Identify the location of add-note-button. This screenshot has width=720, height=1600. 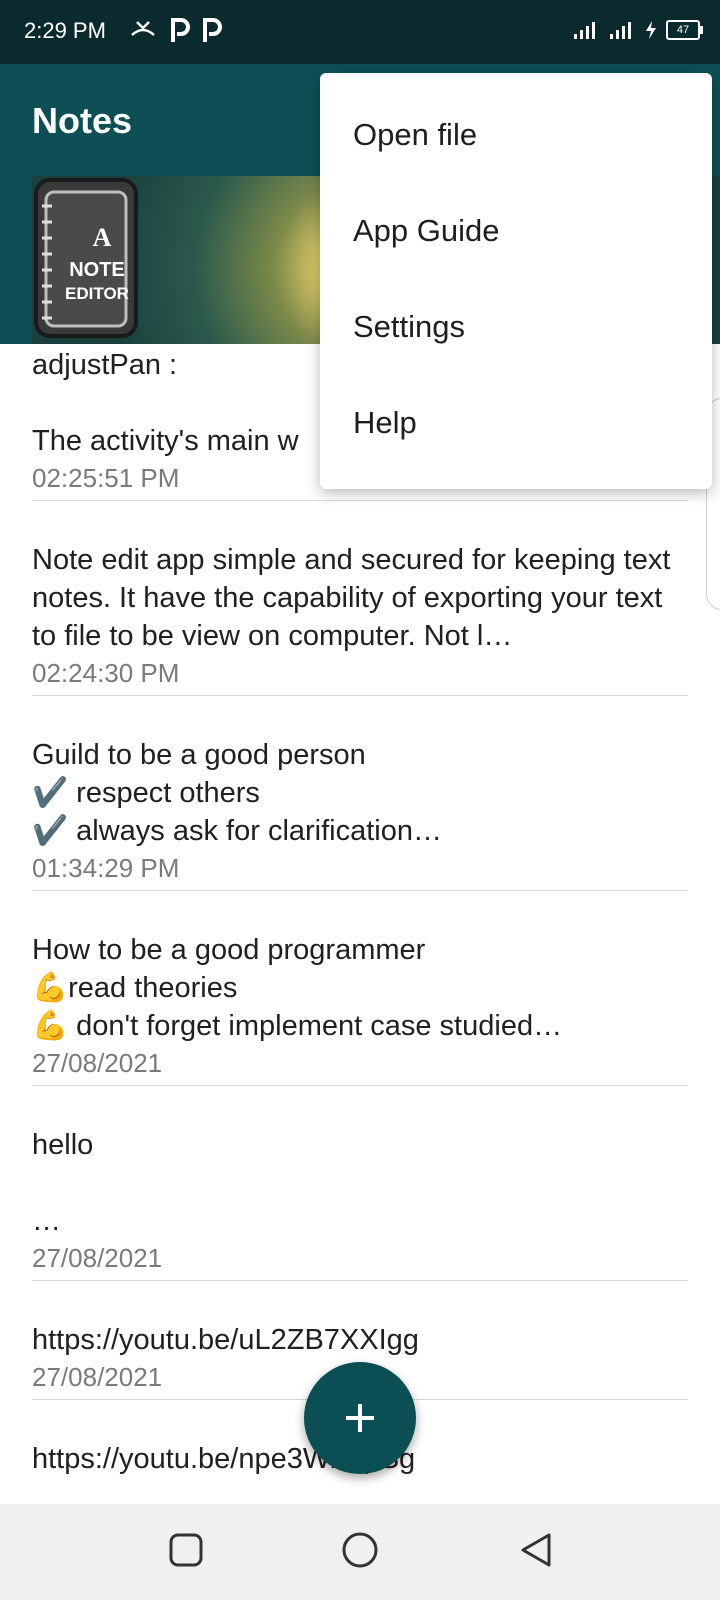
(360, 1418).